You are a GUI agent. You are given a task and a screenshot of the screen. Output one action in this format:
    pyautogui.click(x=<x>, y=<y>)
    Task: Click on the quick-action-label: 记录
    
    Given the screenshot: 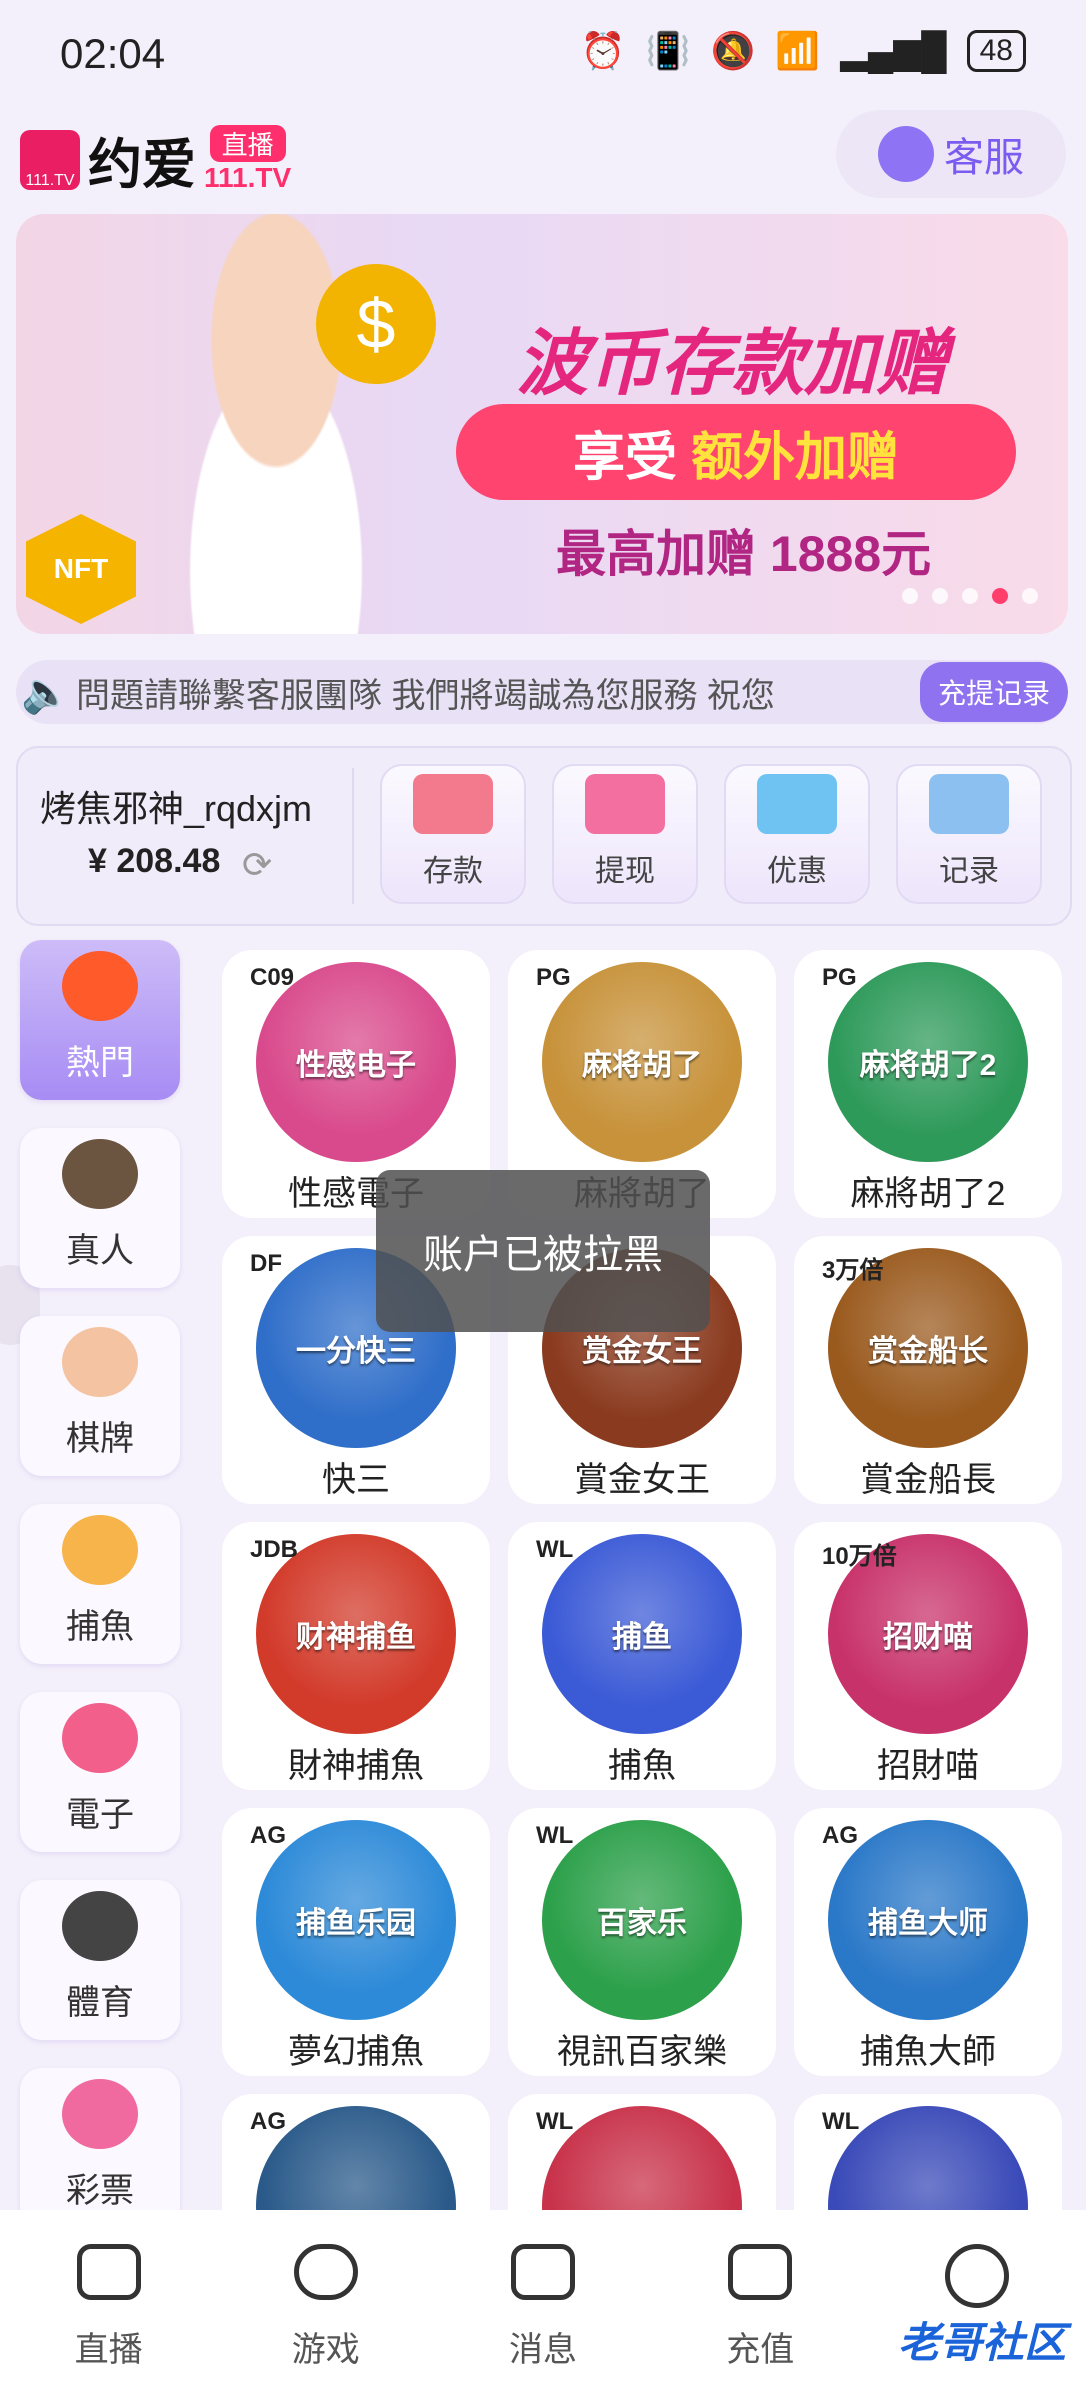 What is the action you would take?
    pyautogui.click(x=969, y=871)
    